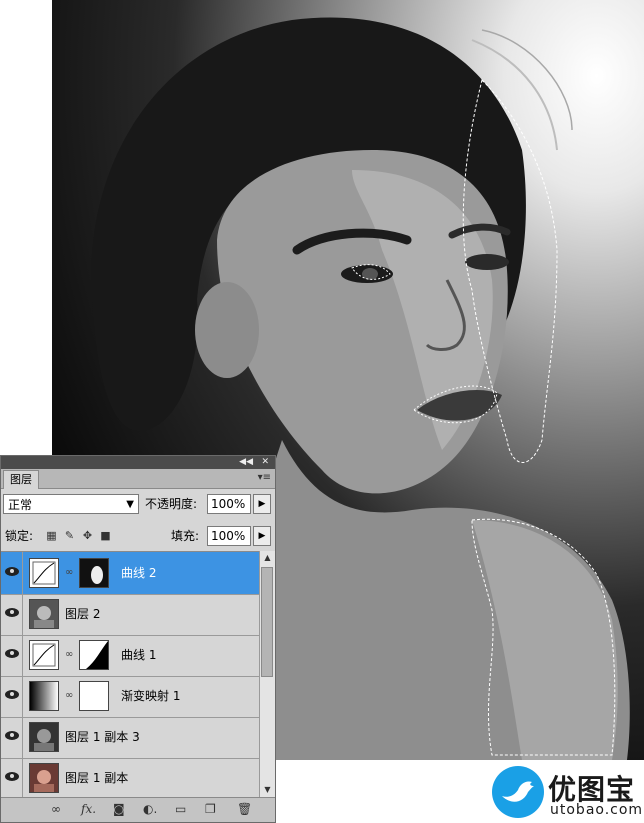 The image size is (644, 823). Describe the element at coordinates (597, 810) in the screenshot. I see `watermark-url: utobao.com` at that location.